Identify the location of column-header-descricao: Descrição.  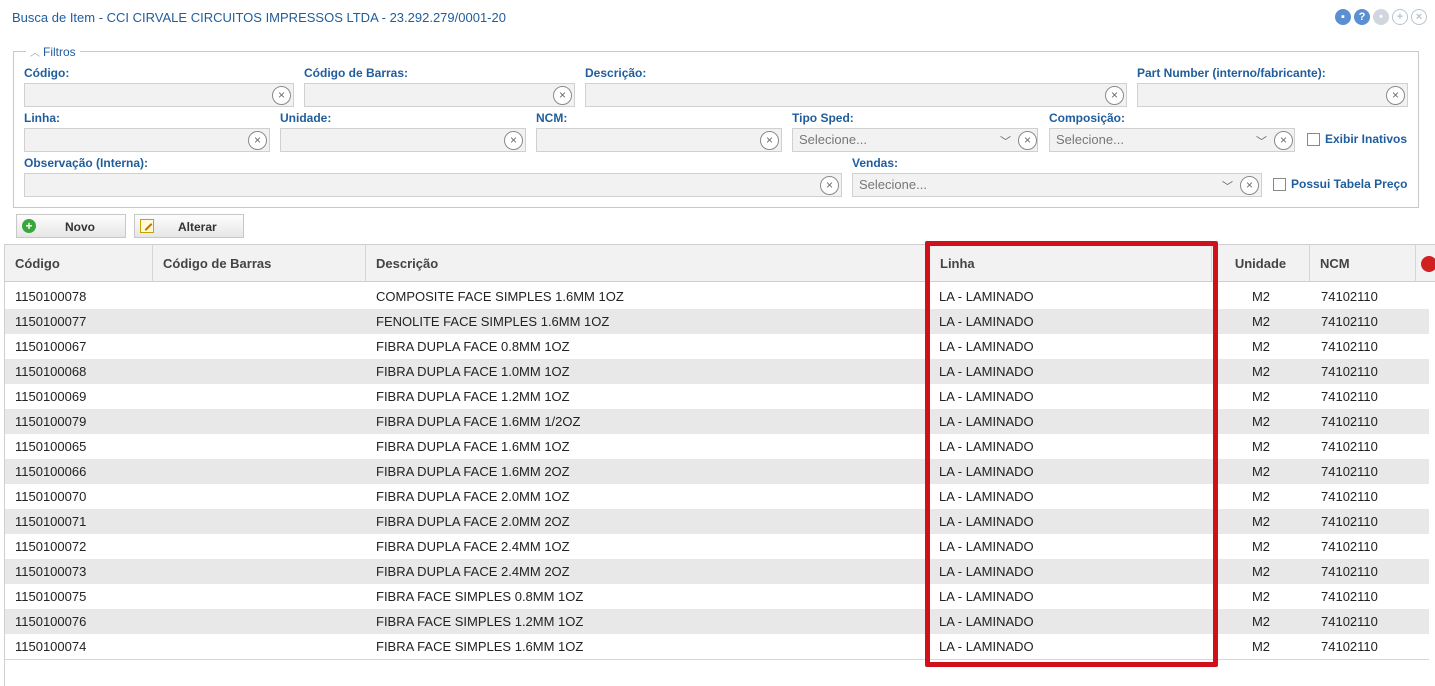
(648, 263).